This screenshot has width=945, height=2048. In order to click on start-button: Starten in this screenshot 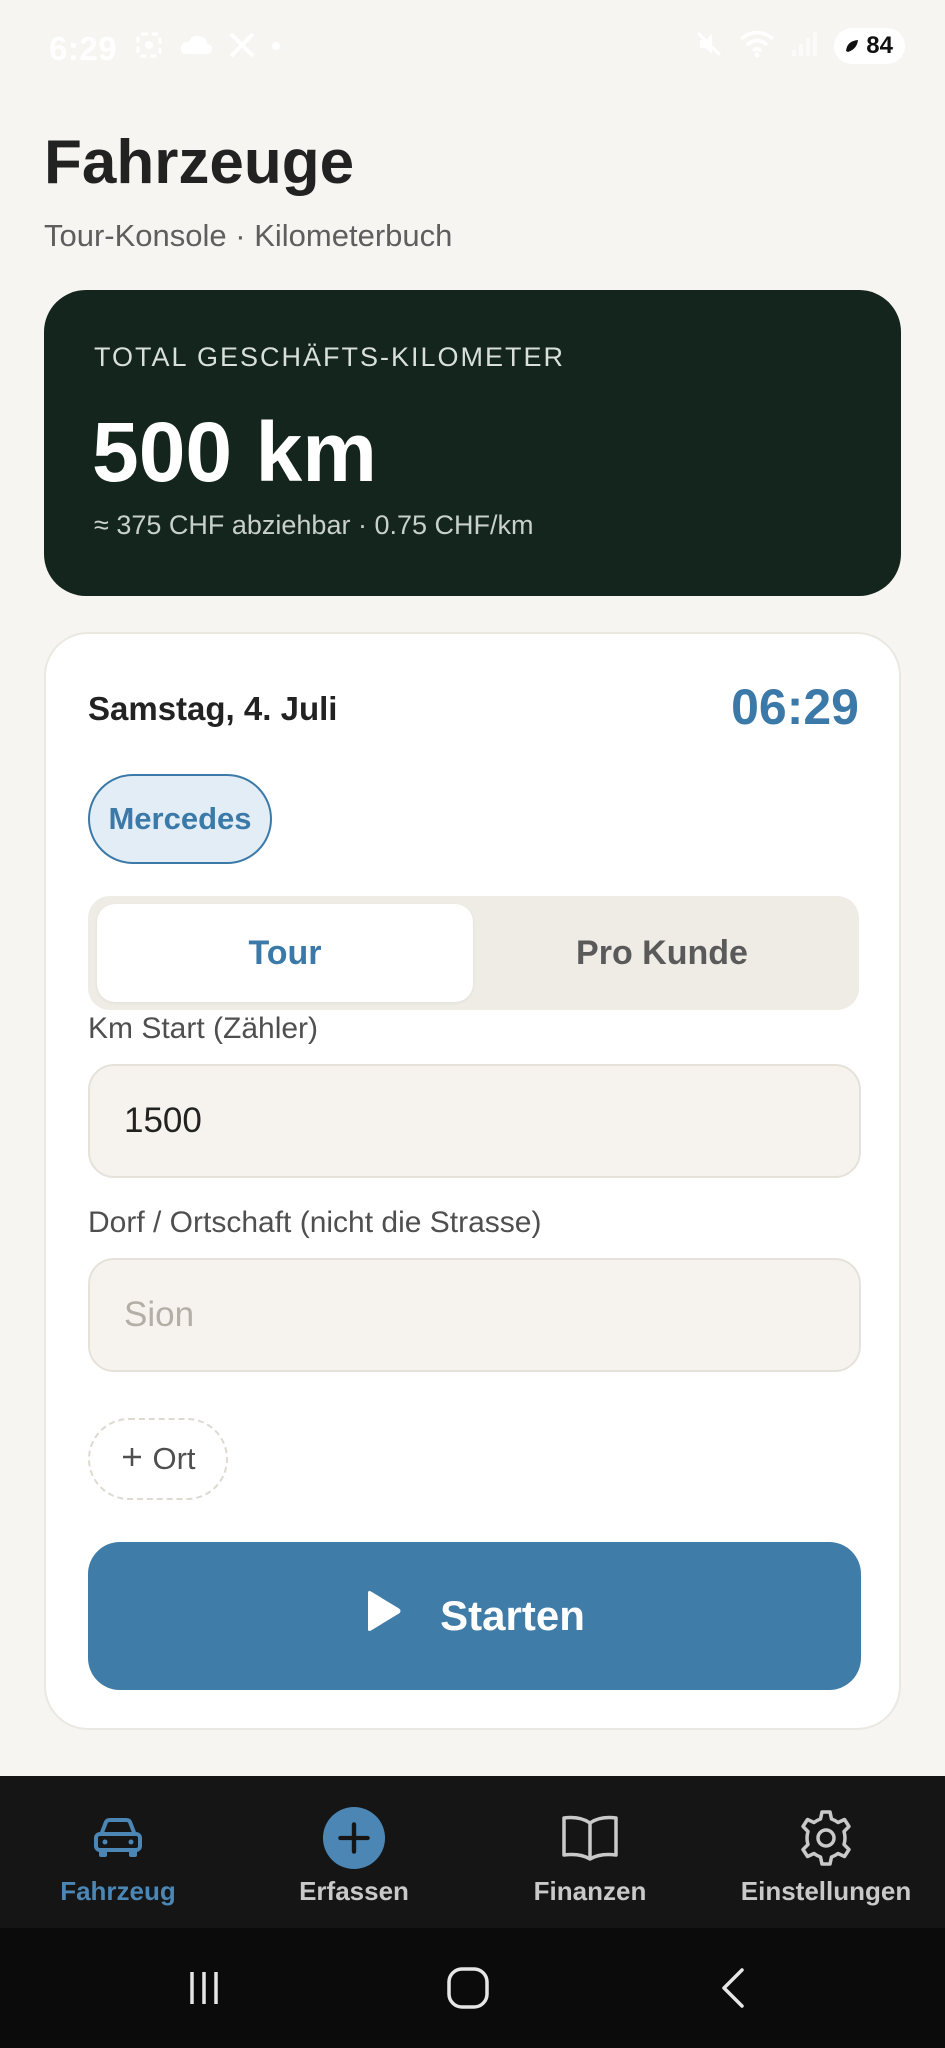, I will do `click(474, 1616)`.